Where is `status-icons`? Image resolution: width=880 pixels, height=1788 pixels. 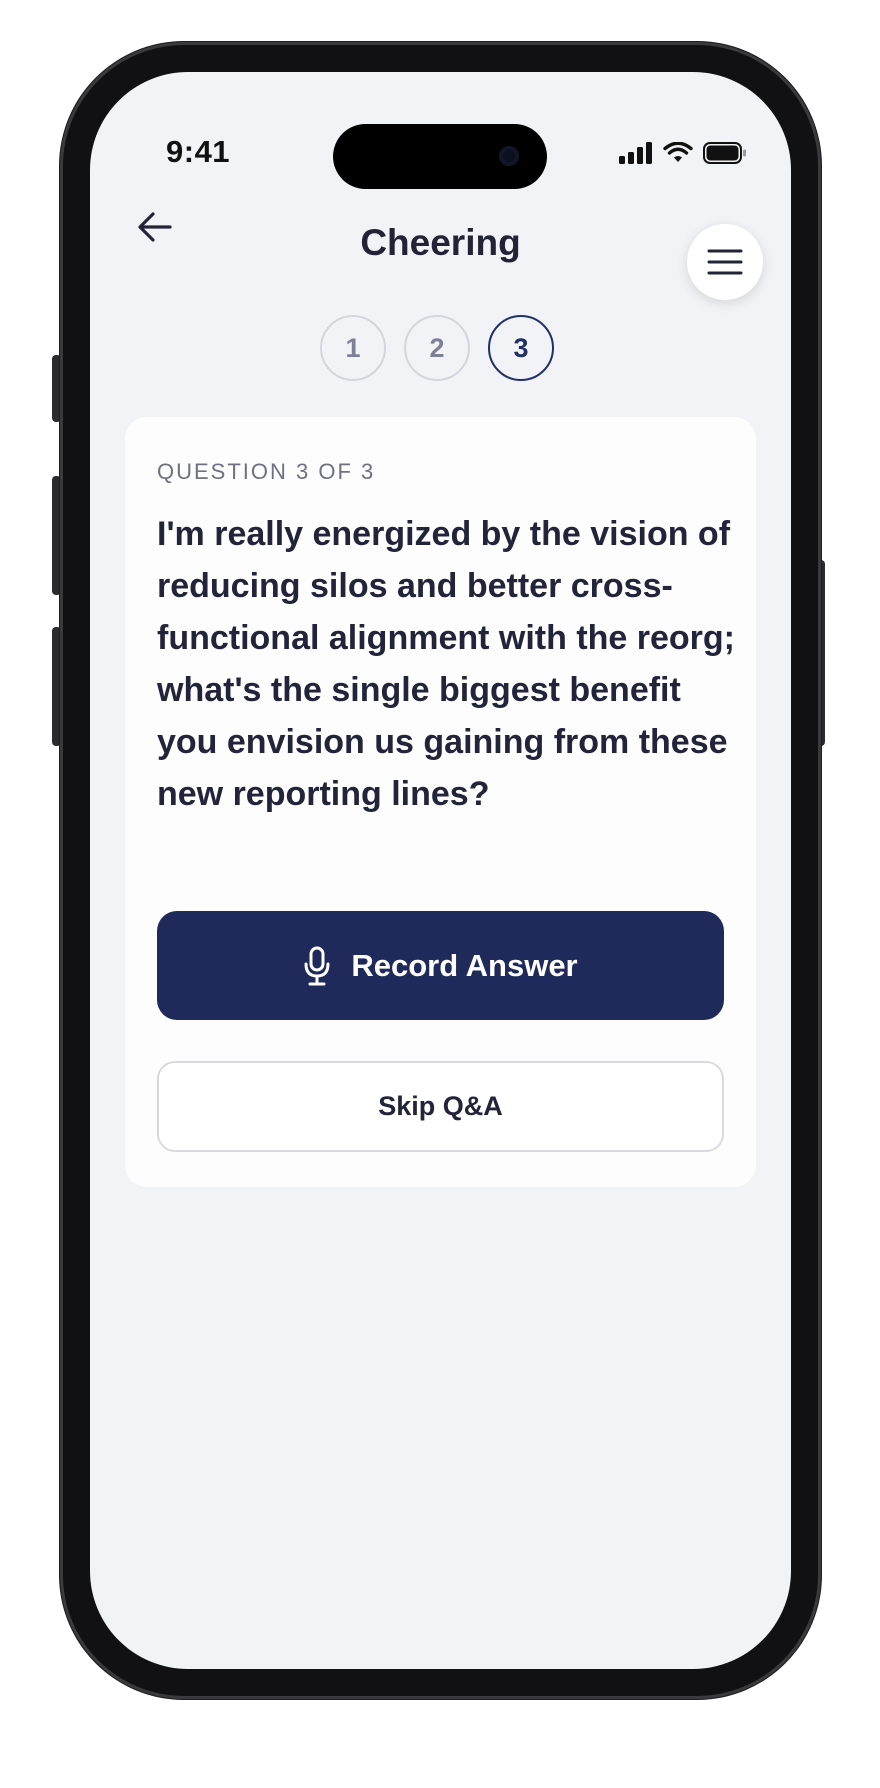
status-icons is located at coordinates (683, 153).